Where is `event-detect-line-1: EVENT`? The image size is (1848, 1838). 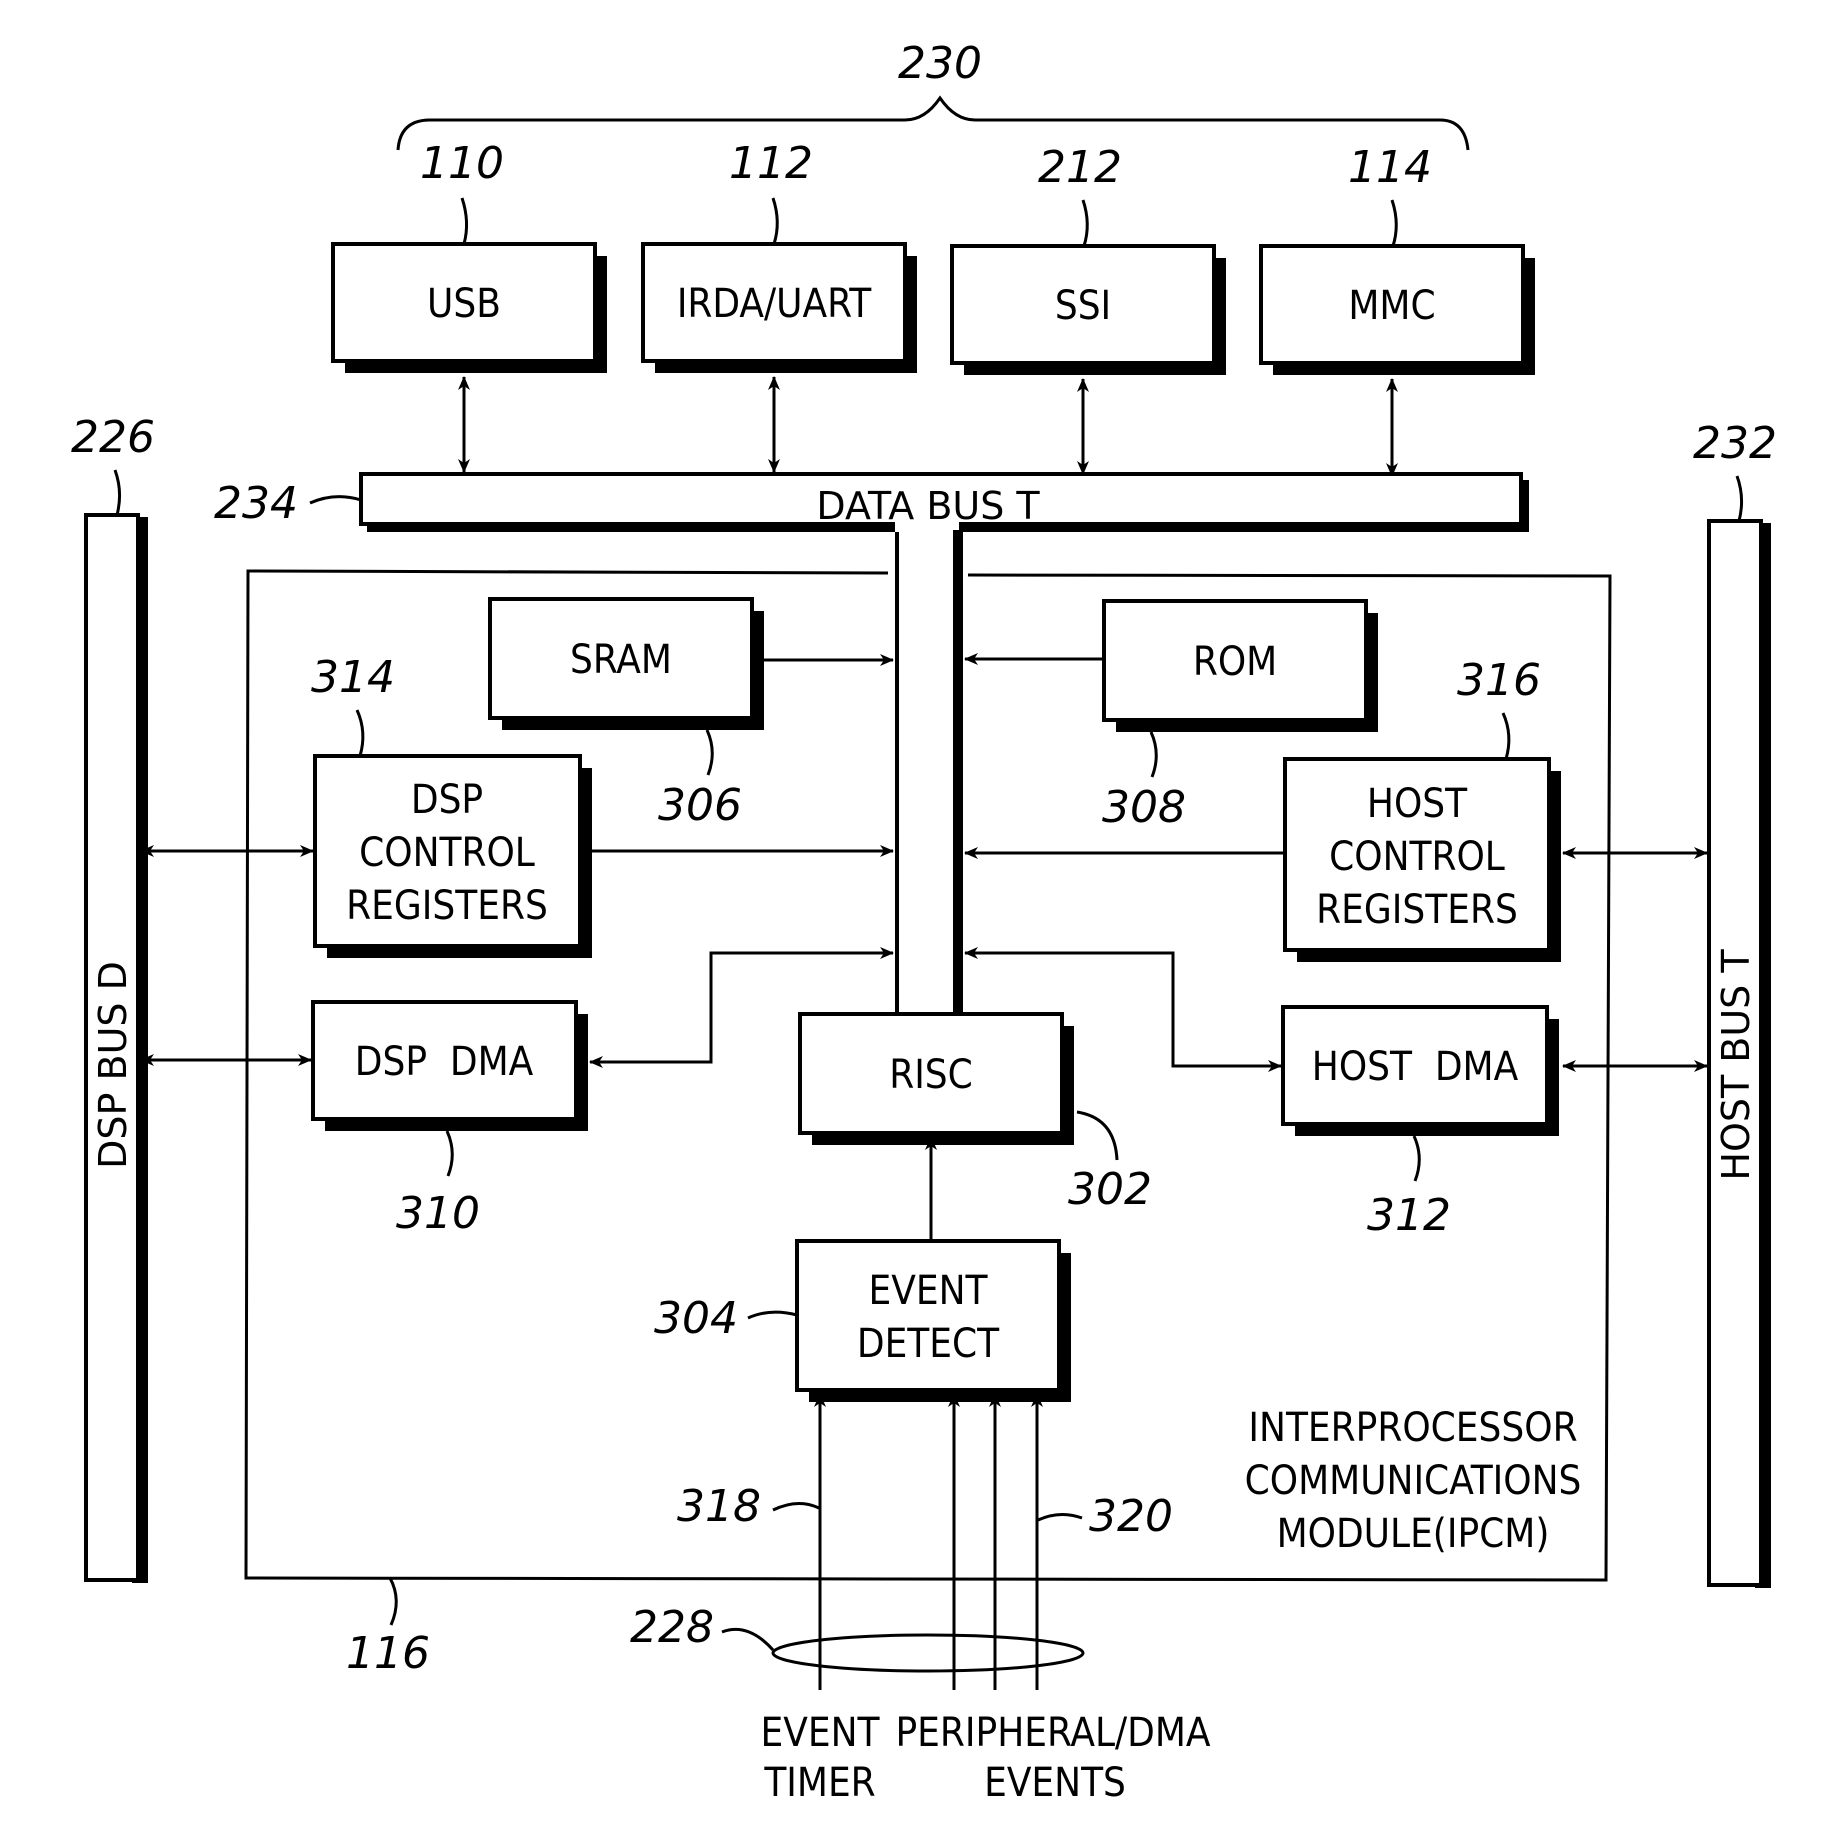 event-detect-line-1: EVENT is located at coordinates (929, 1291).